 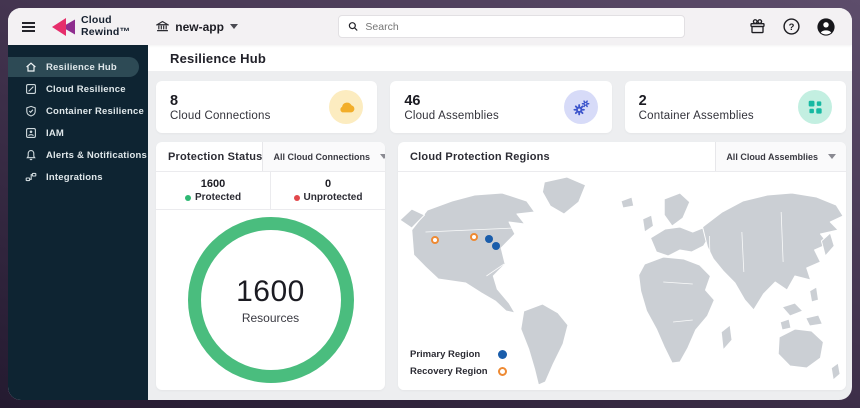 What do you see at coordinates (30, 177) in the screenshot?
I see `integrations-plug-icon` at bounding box center [30, 177].